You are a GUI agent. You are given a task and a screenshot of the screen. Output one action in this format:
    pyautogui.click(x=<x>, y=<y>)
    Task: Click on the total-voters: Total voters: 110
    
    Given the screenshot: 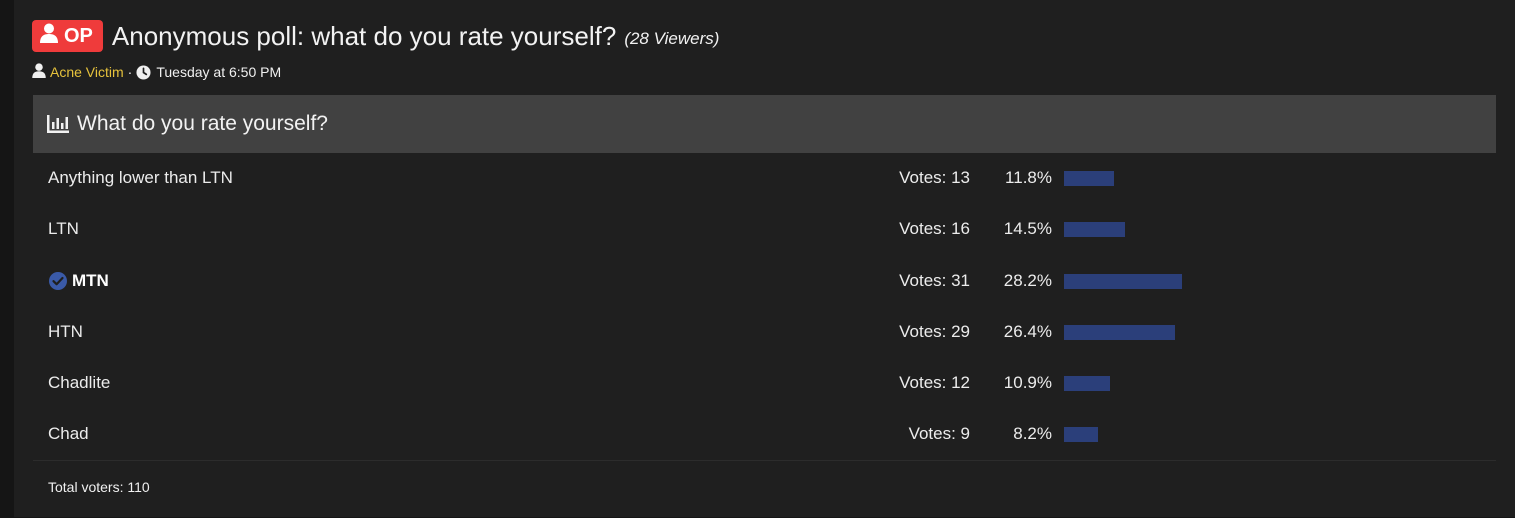 What is the action you would take?
    pyautogui.click(x=99, y=487)
    